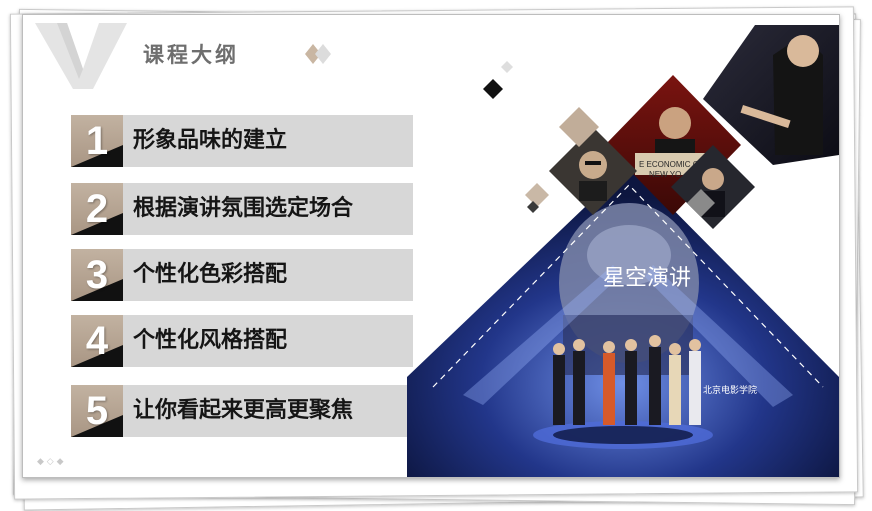 The image size is (872, 511). I want to click on agenda-item-4: 4 个性化风格搭配, so click(242, 341).